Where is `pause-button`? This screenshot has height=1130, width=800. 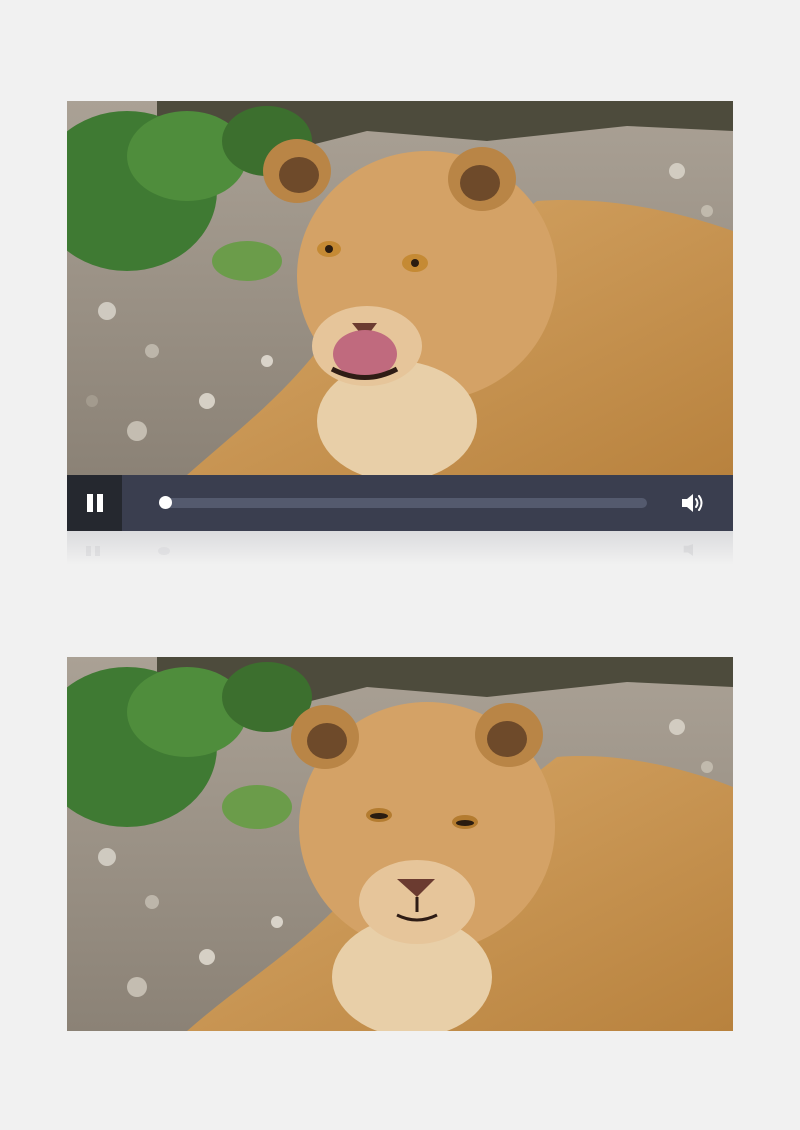 pause-button is located at coordinates (94, 503).